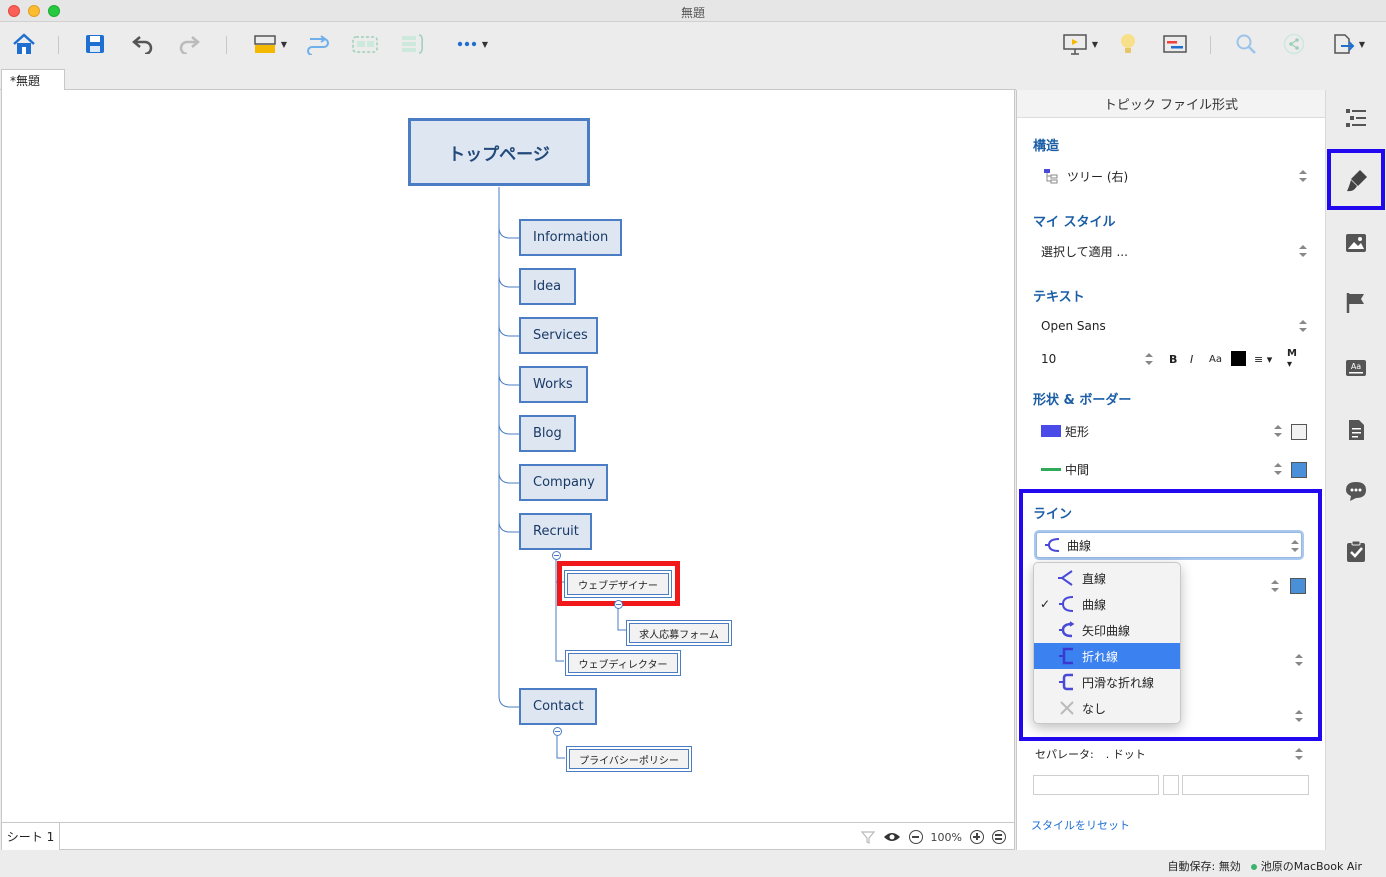 The height and width of the screenshot is (877, 1386). Describe the element at coordinates (1094, 578) in the screenshot. I see `menu-item-label: 直線` at that location.